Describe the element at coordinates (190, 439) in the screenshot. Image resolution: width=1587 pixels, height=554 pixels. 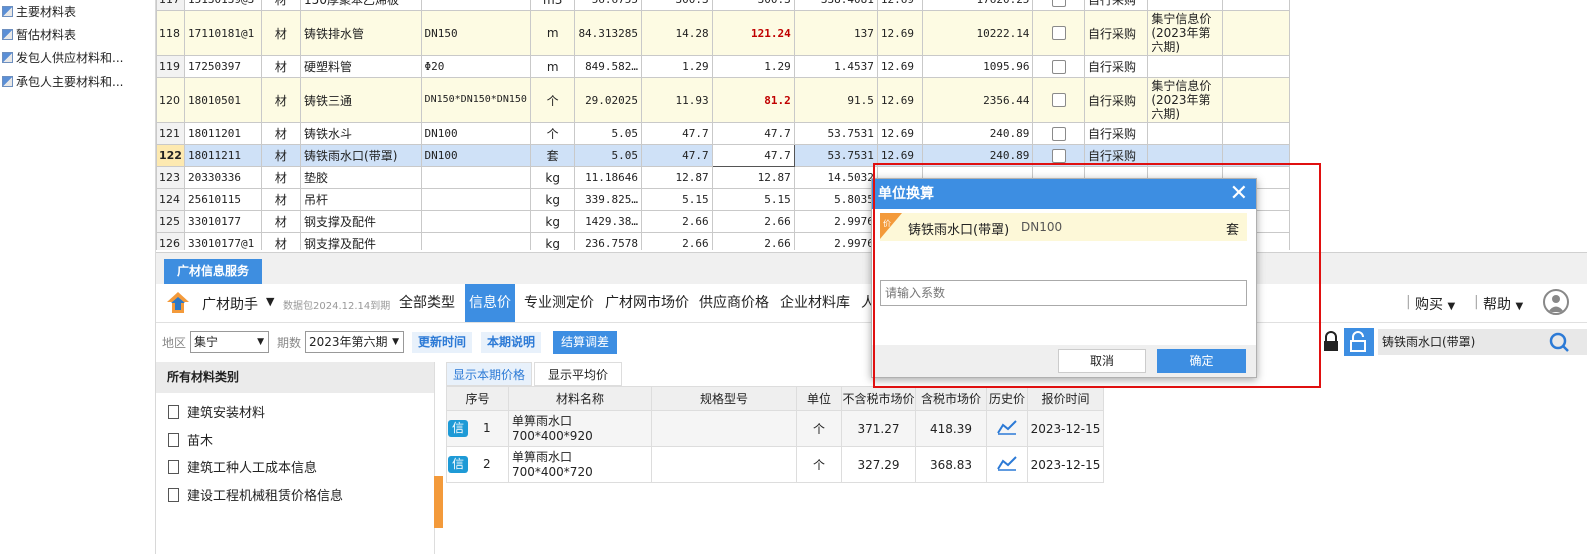
I see `category-item-nursery: 苗木` at that location.